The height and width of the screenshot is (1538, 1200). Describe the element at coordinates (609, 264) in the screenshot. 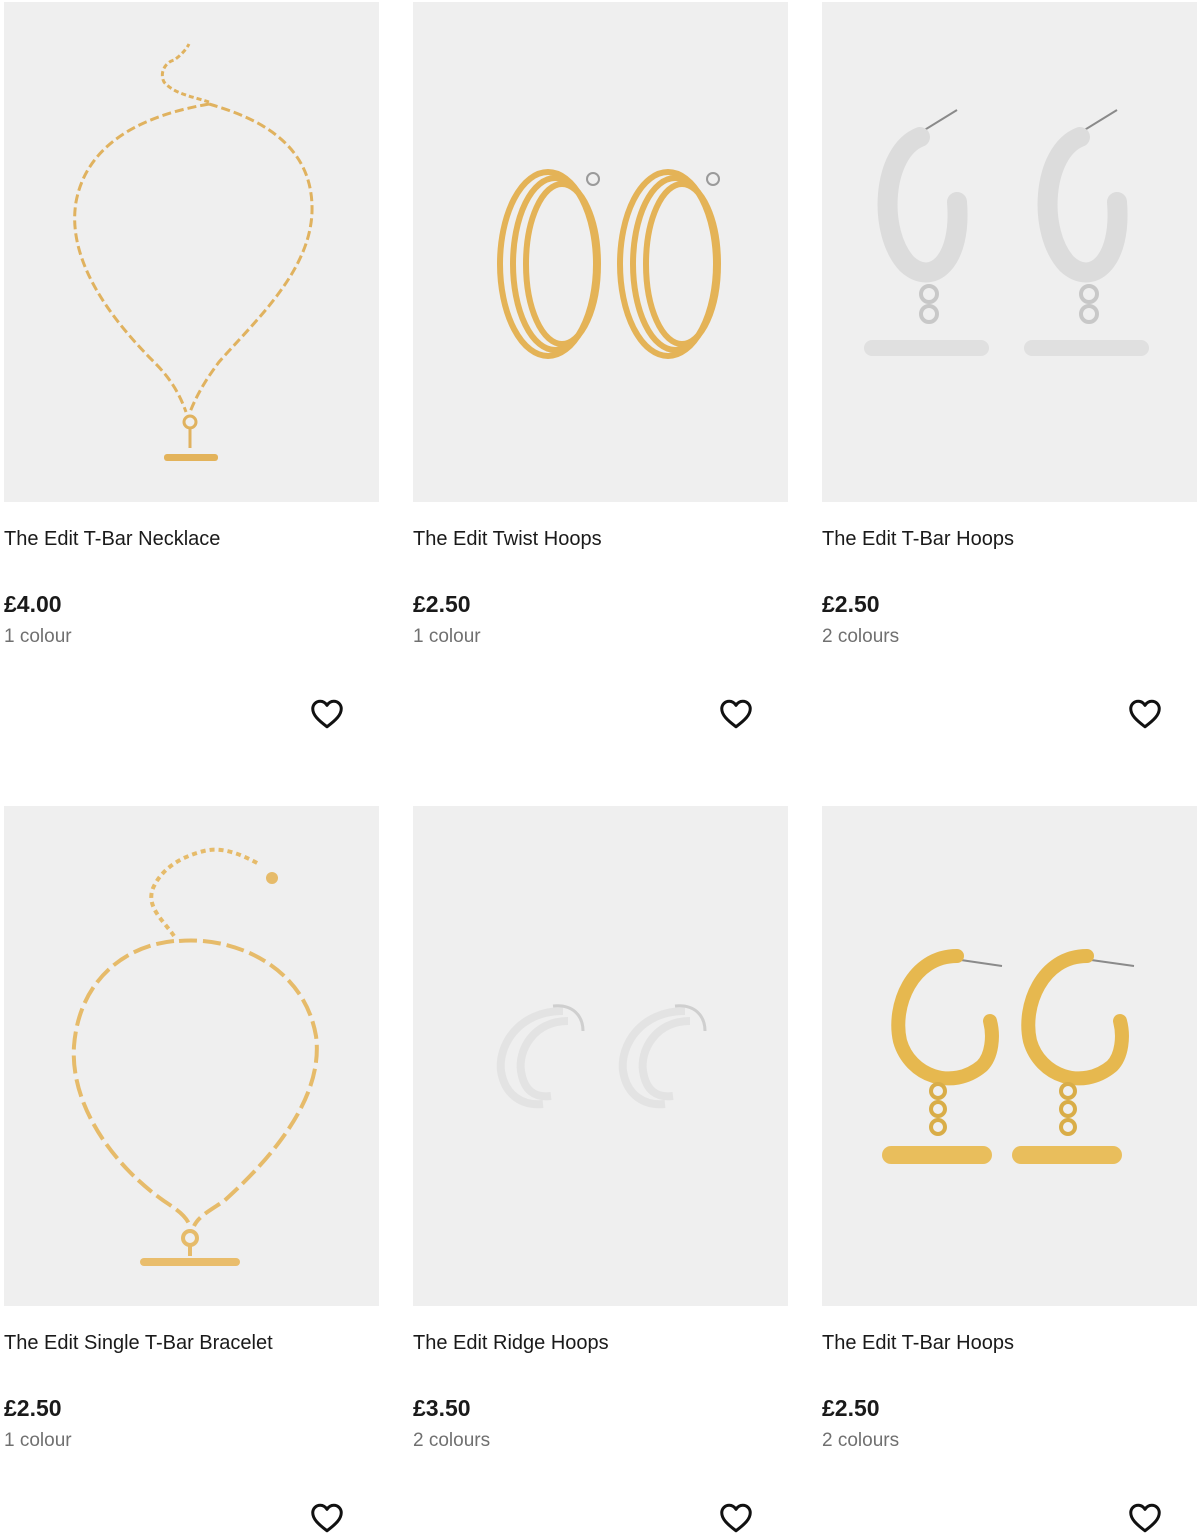

I see `gold-twist-hoops-image` at that location.